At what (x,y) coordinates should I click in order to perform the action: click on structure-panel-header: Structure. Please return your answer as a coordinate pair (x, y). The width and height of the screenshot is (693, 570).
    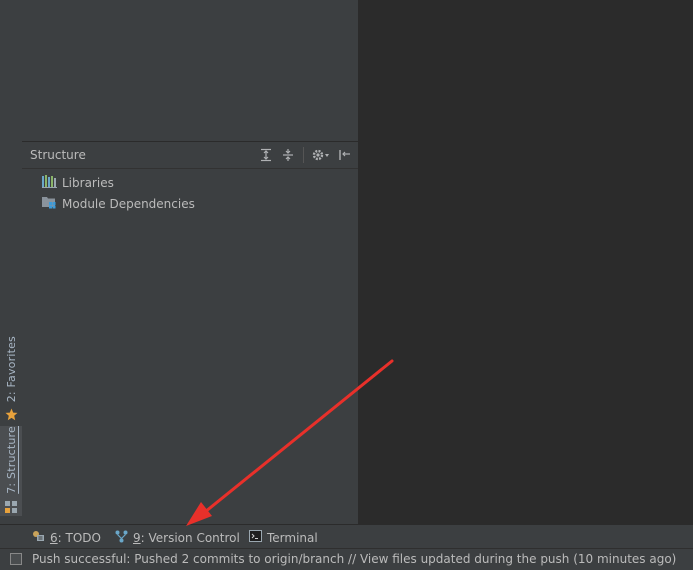
    Looking at the image, I should click on (190, 155).